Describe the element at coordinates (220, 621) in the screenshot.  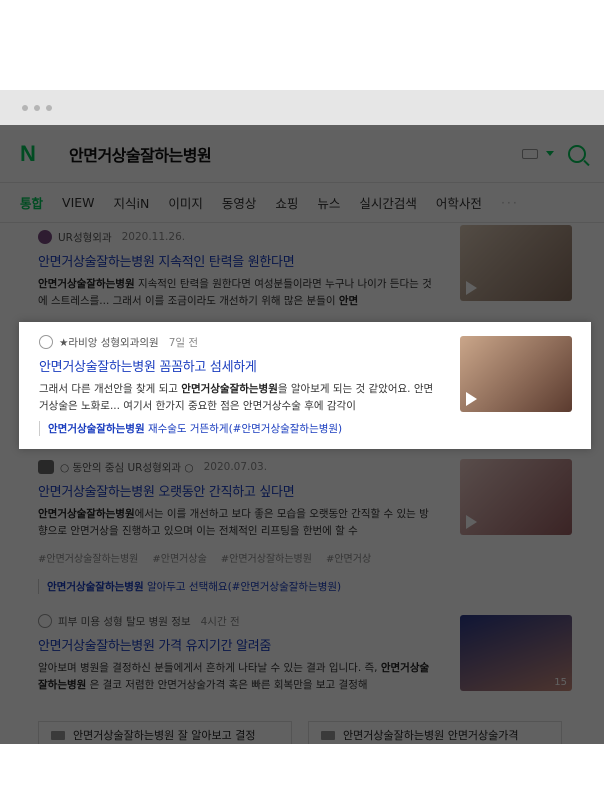
I see `post-time: 4시간 전` at that location.